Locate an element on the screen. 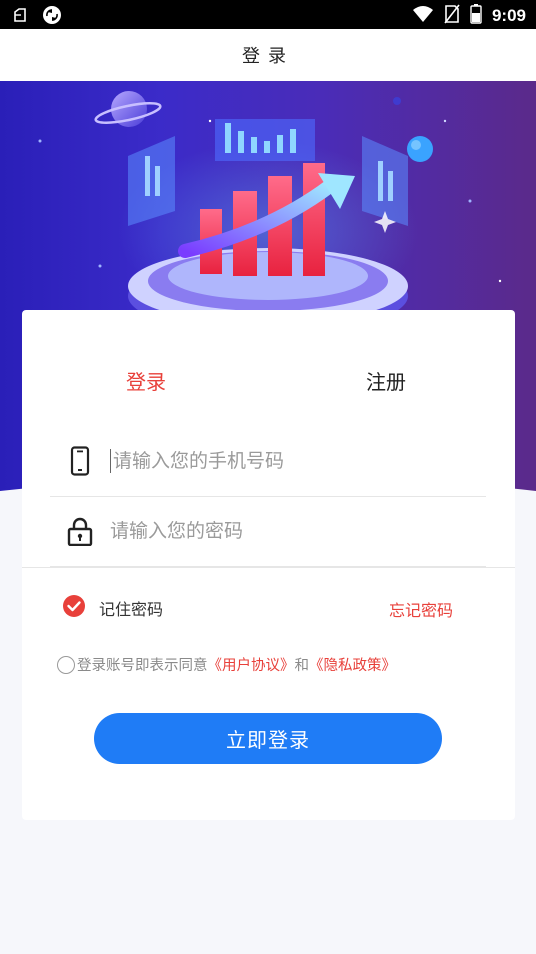 The width and height of the screenshot is (536, 954). remember-password: 记住密码 is located at coordinates (112, 608).